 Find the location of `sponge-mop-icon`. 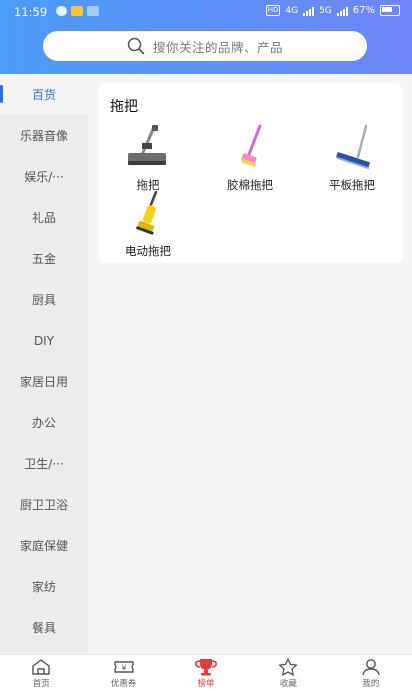

sponge-mop-icon is located at coordinates (251, 145).